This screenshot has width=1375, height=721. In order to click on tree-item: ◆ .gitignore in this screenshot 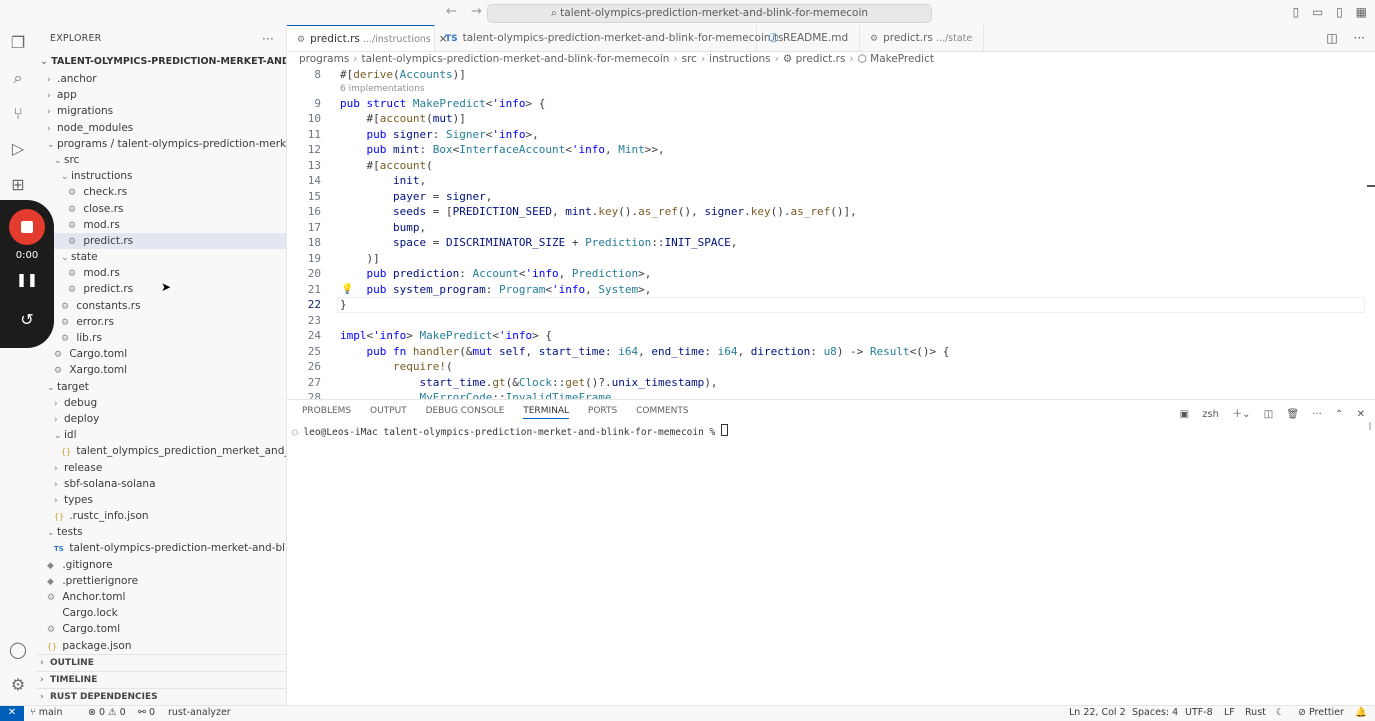, I will do `click(161, 565)`.